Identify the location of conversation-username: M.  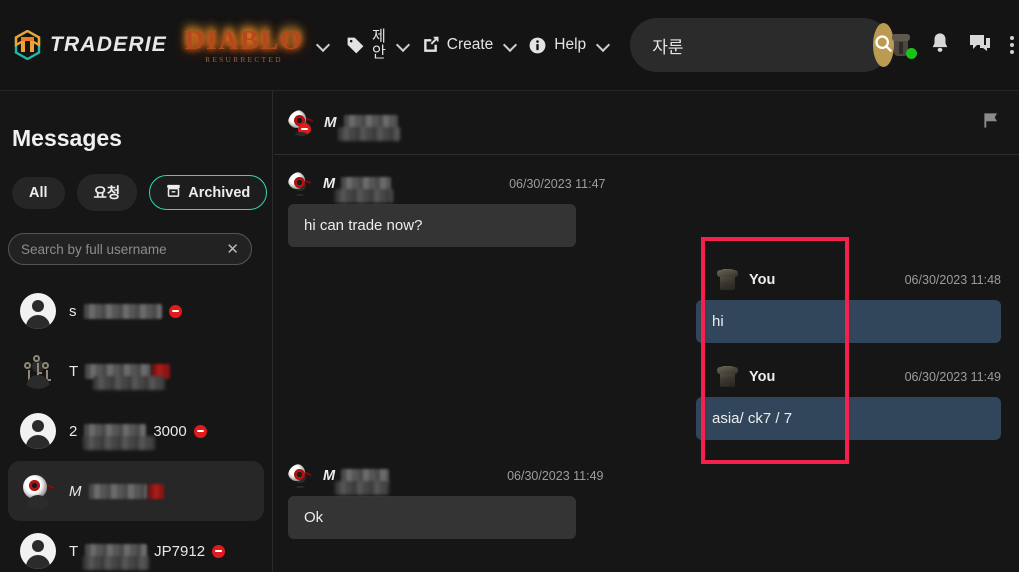
(116, 491).